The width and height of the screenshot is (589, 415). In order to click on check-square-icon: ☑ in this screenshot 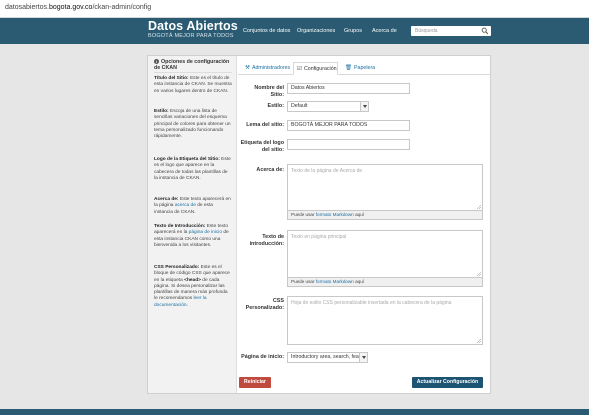, I will do `click(299, 69)`.